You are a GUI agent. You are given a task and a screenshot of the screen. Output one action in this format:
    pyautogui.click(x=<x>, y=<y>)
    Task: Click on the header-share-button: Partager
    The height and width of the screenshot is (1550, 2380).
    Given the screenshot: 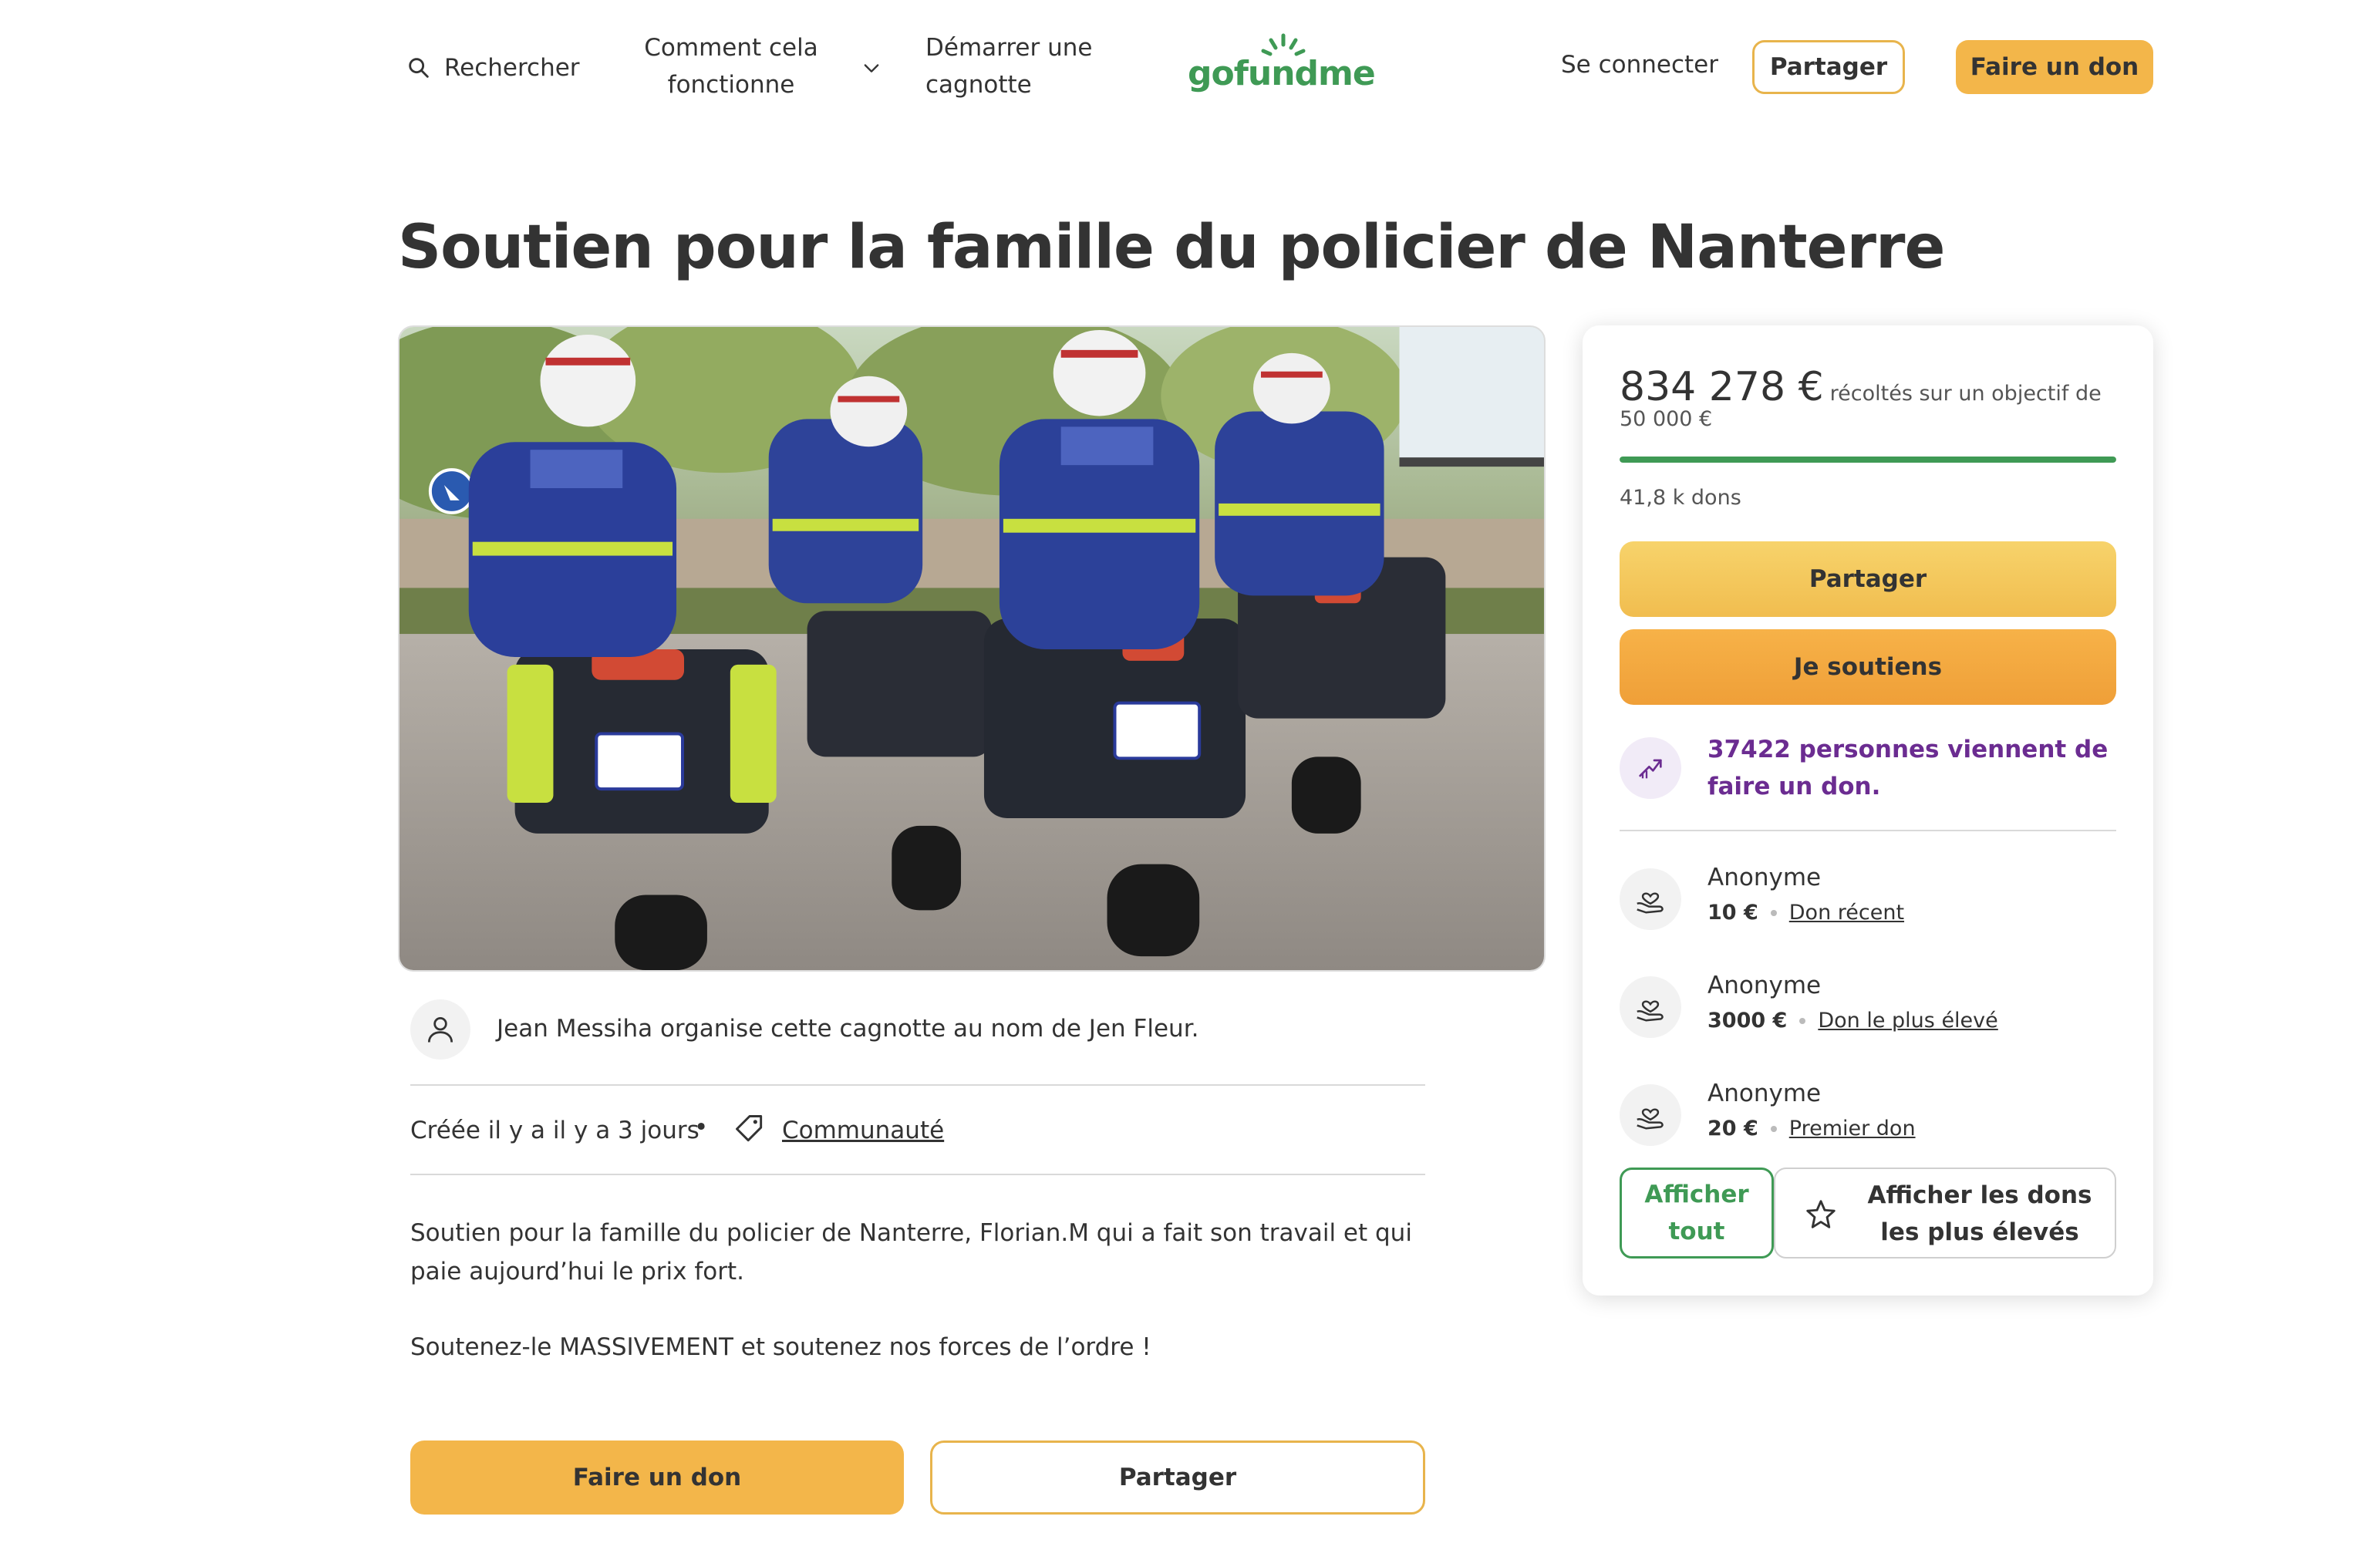 What is the action you would take?
    pyautogui.click(x=1829, y=67)
    